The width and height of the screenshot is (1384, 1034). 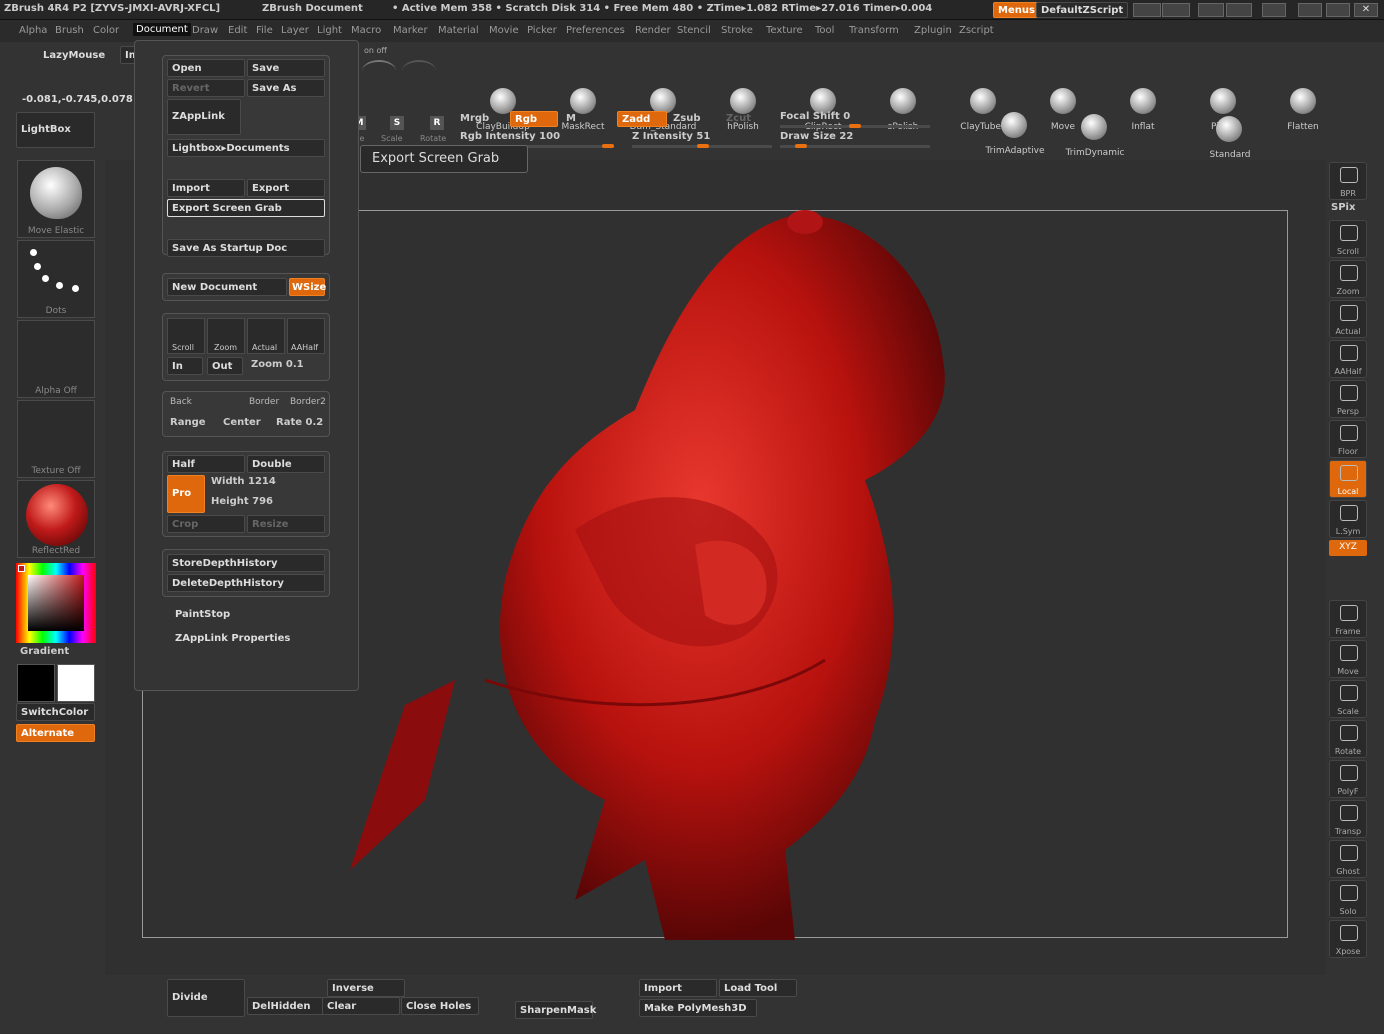 What do you see at coordinates (534, 119) in the screenshot?
I see `rgb-button: Rgb` at bounding box center [534, 119].